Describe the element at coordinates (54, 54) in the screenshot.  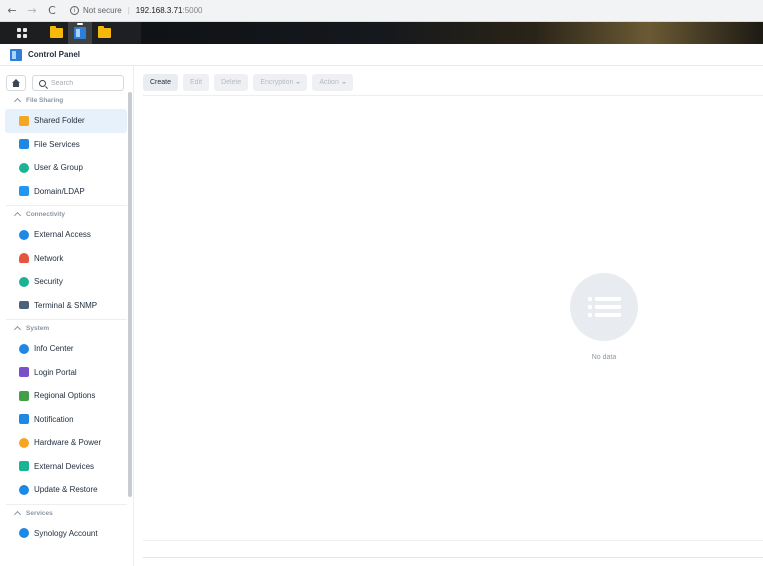
I see `window-title: Control Panel` at that location.